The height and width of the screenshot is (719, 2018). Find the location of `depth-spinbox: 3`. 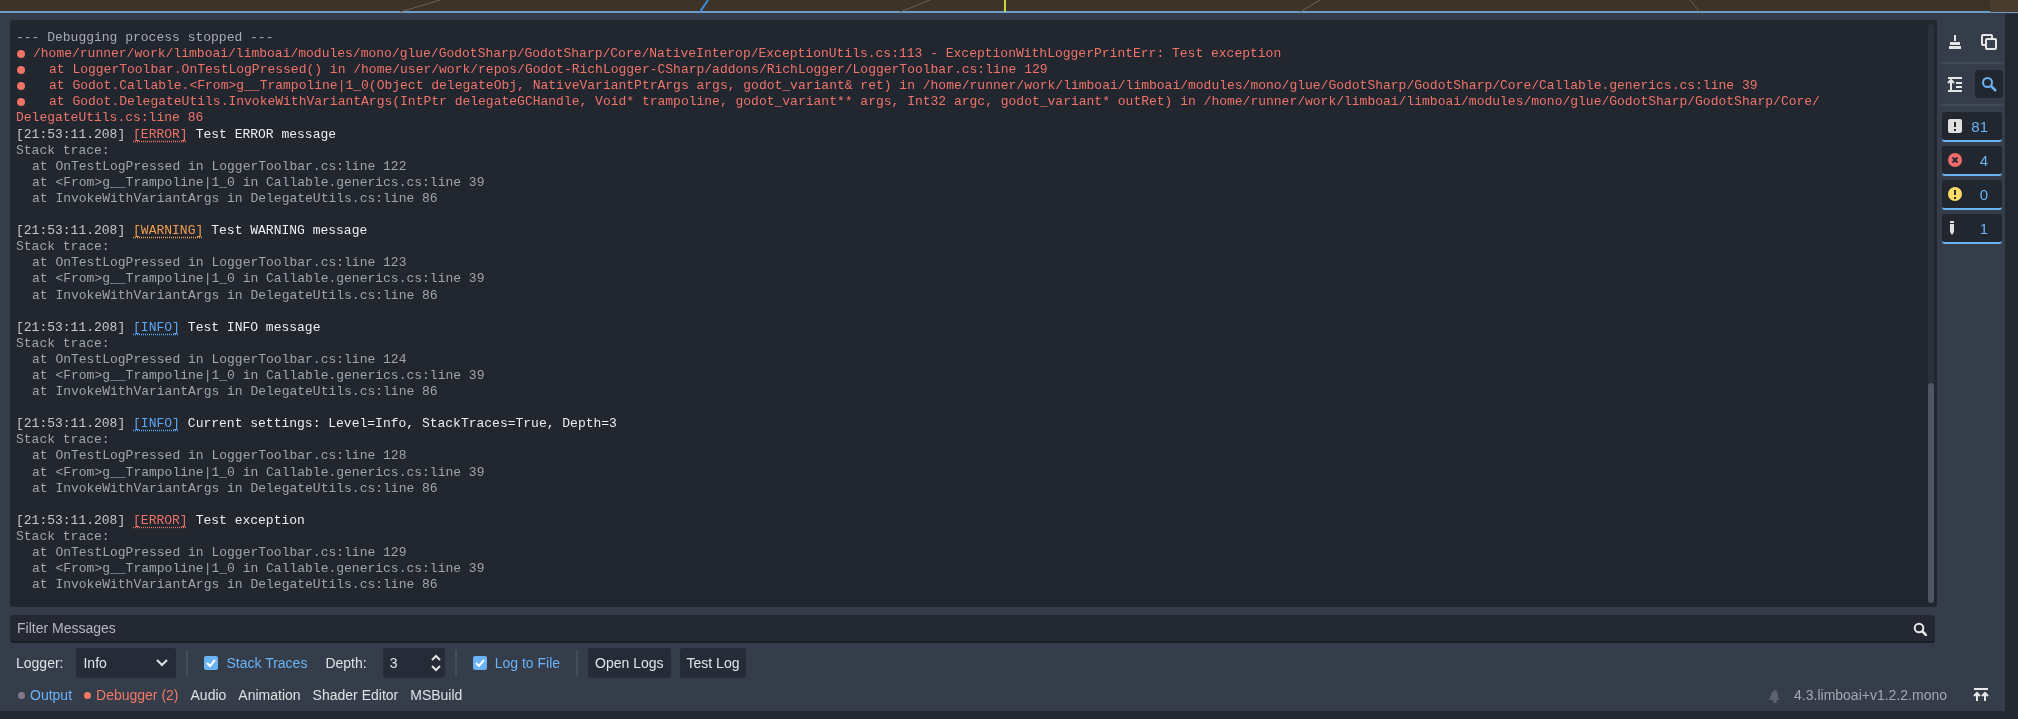

depth-spinbox: 3 is located at coordinates (413, 663).